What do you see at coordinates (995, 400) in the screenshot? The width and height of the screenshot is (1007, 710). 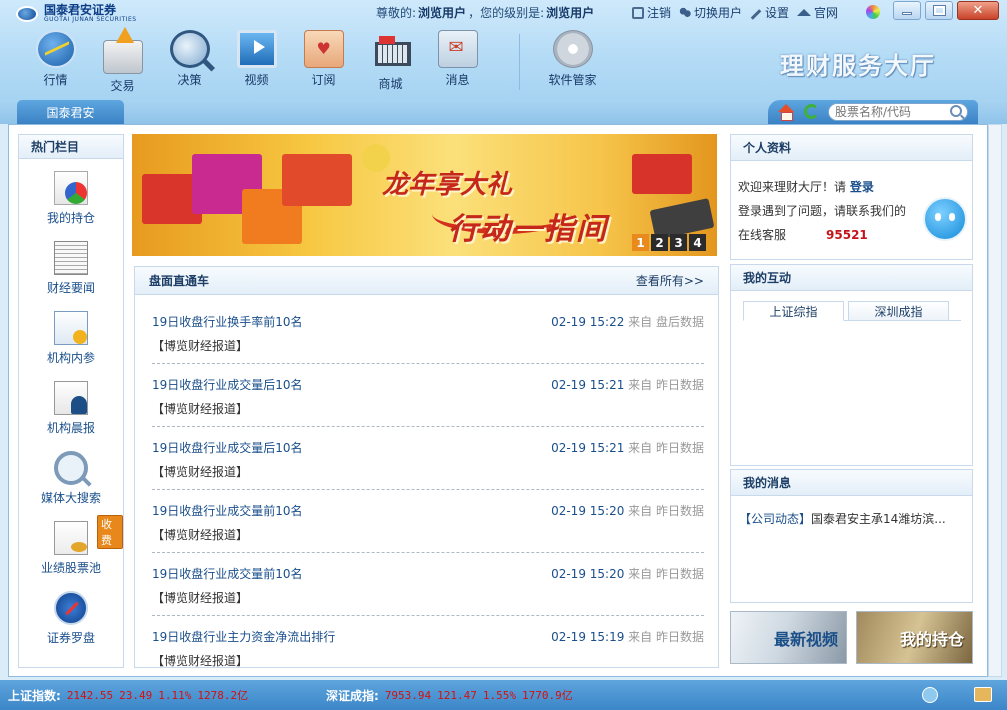 I see `vertical-scrollbar` at bounding box center [995, 400].